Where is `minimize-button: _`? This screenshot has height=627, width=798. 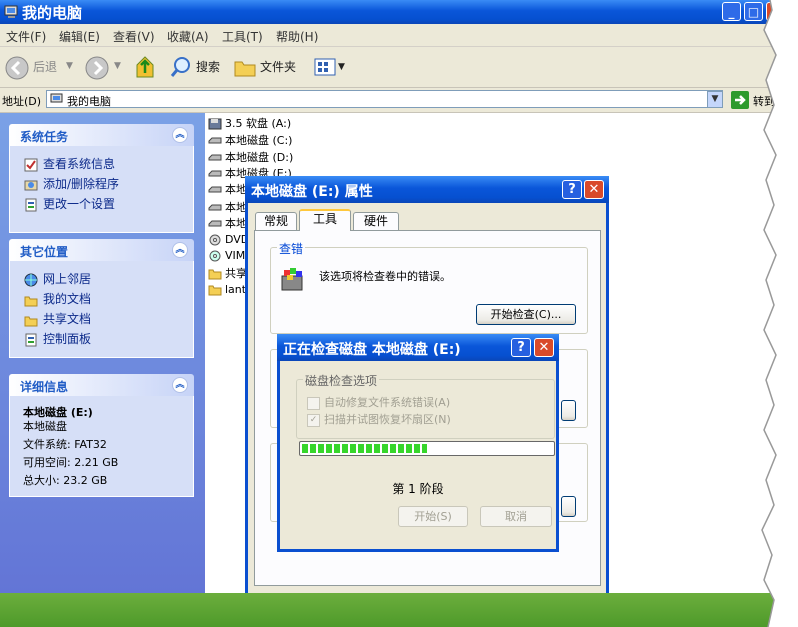
minimize-button: _ is located at coordinates (731, 11).